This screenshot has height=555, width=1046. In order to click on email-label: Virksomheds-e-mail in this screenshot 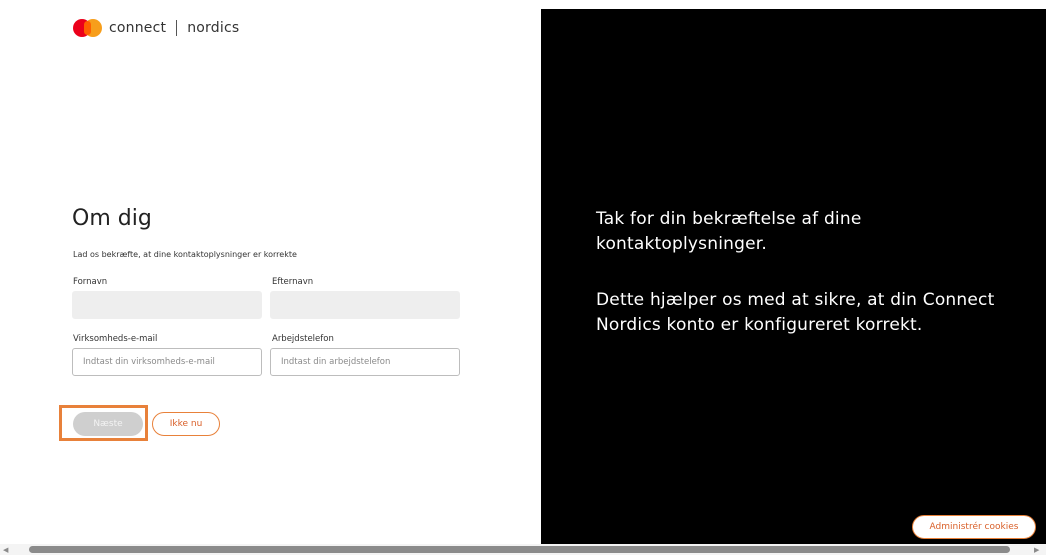, I will do `click(115, 339)`.